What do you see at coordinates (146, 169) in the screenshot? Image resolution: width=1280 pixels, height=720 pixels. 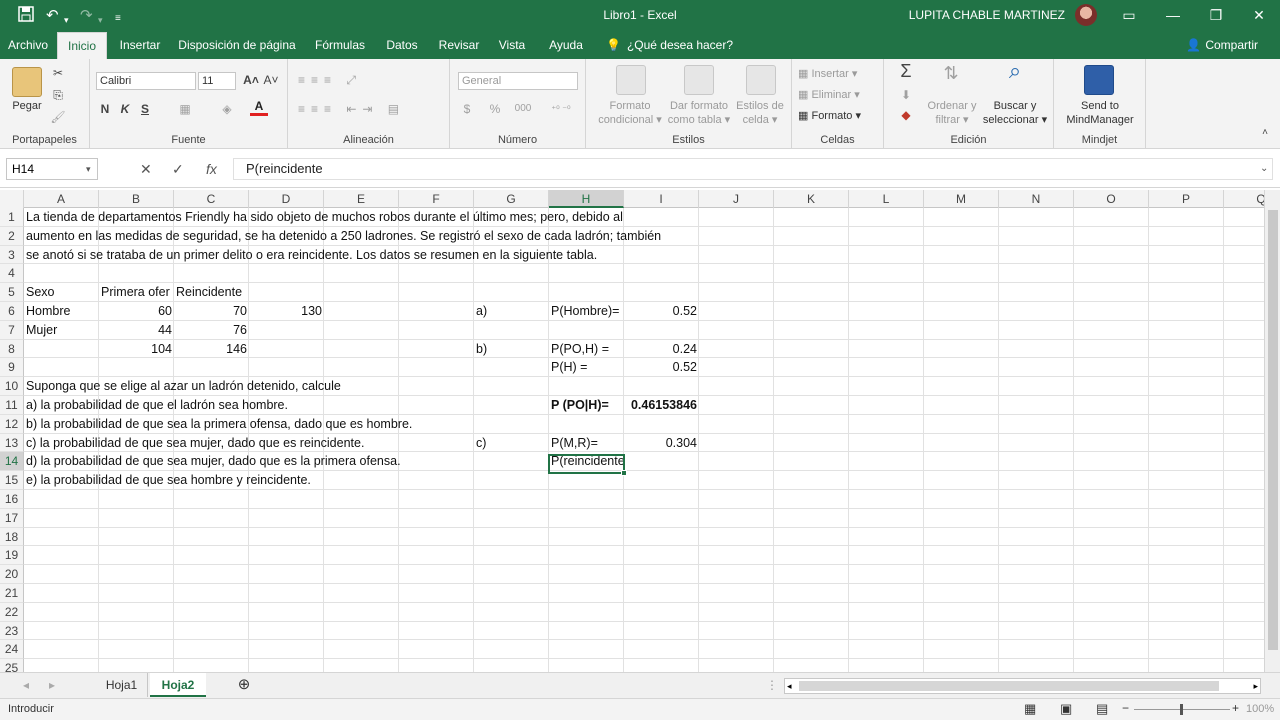 I see `cancel-icon: ✕` at bounding box center [146, 169].